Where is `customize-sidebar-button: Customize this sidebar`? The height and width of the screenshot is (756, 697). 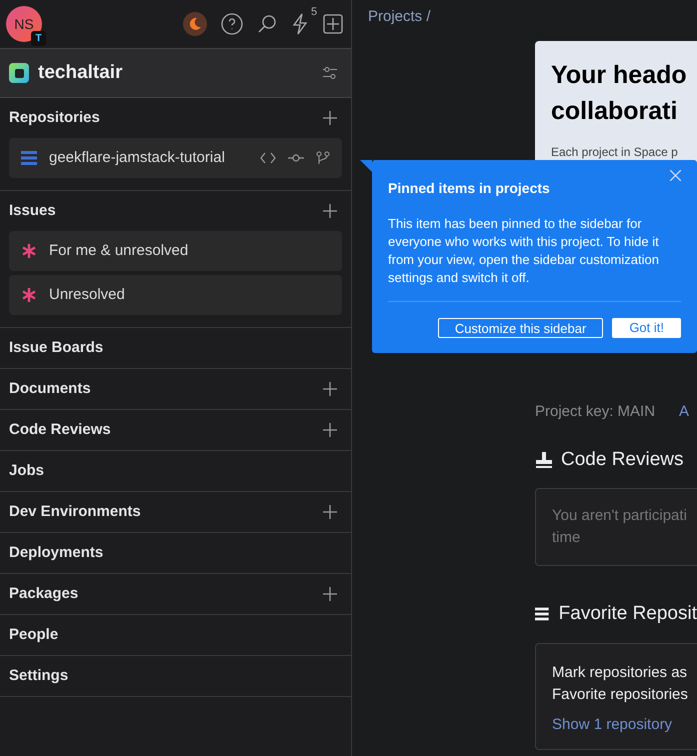
customize-sidebar-button: Customize this sidebar is located at coordinates (521, 328).